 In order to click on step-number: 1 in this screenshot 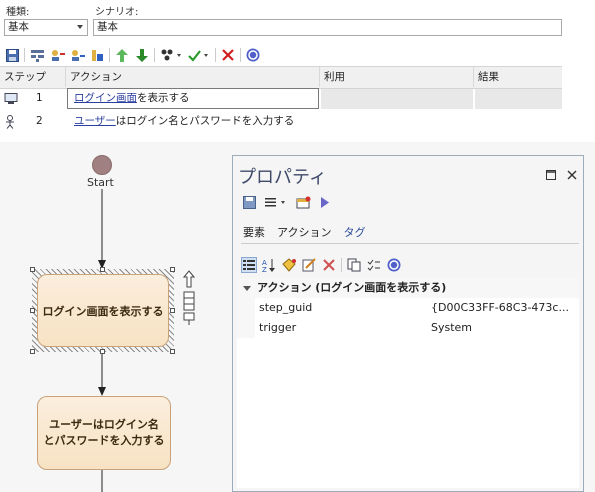, I will do `click(39, 98)`.